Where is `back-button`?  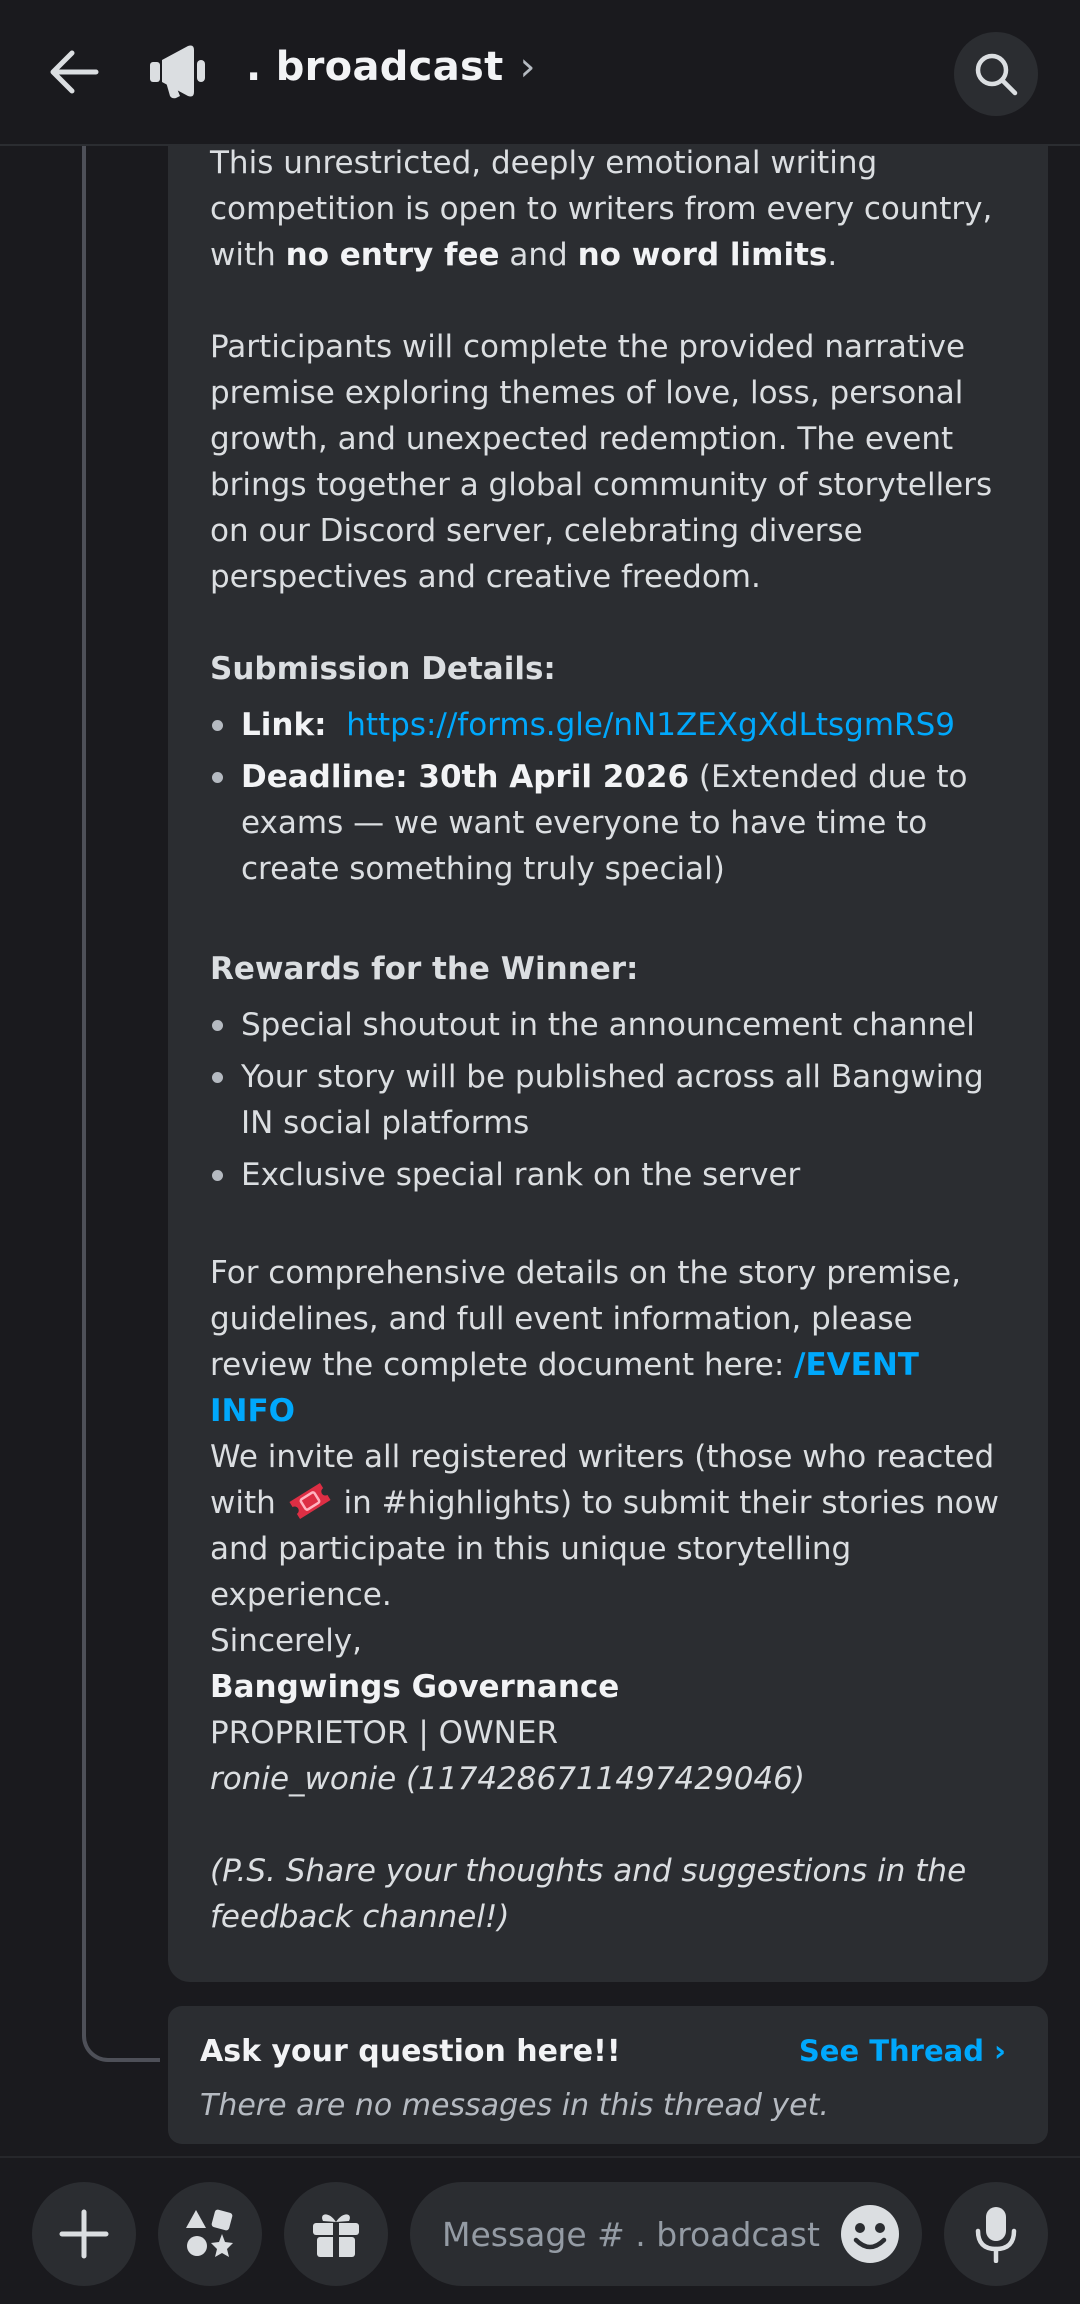 back-button is located at coordinates (74, 72).